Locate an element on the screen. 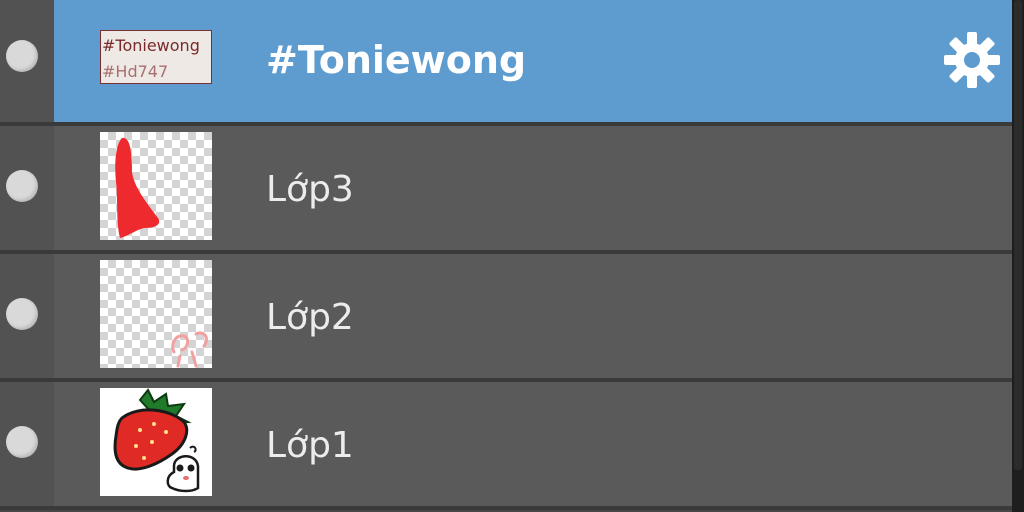 Image resolution: width=1024 pixels, height=512 pixels. thumbnail-text-art: #Toniewong #Hd747 is located at coordinates (151, 58).